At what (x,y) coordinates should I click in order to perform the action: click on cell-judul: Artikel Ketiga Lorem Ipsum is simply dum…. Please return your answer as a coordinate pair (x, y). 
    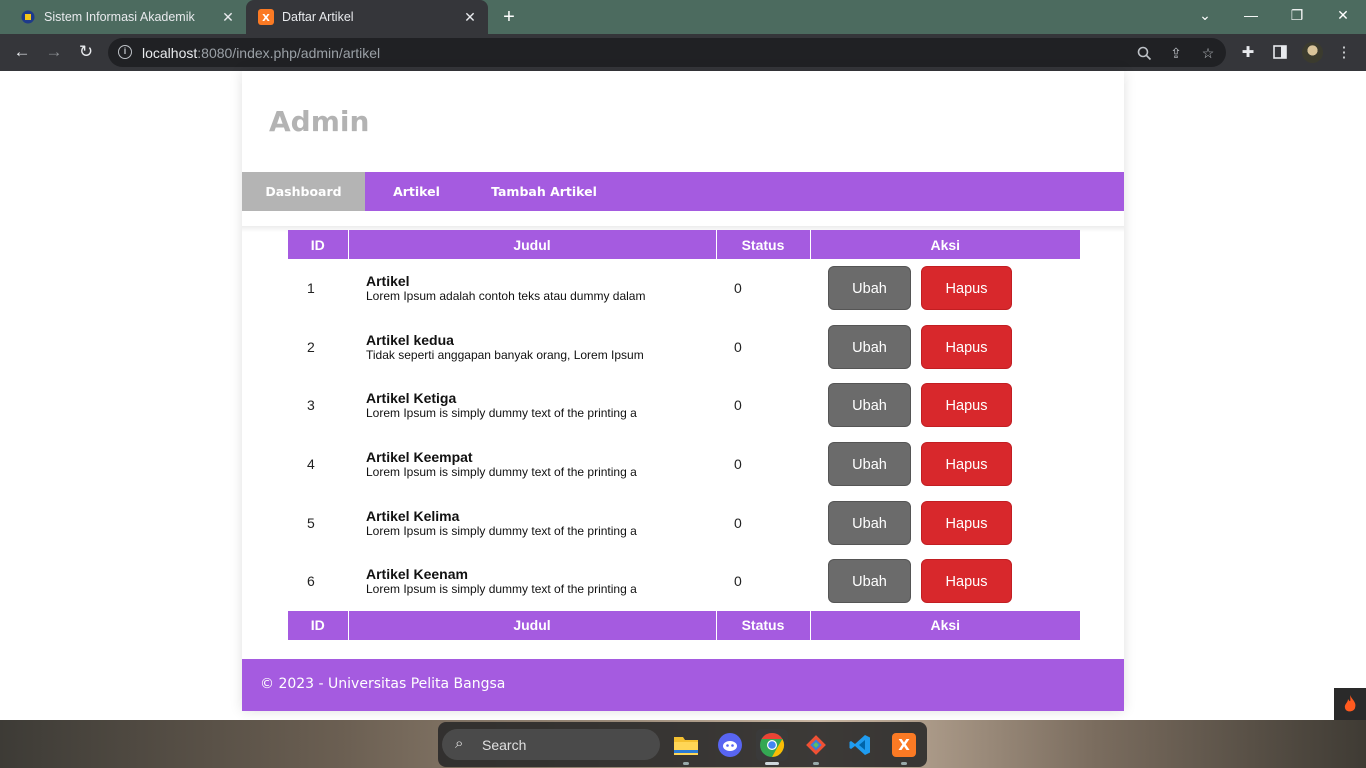
    Looking at the image, I should click on (532, 405).